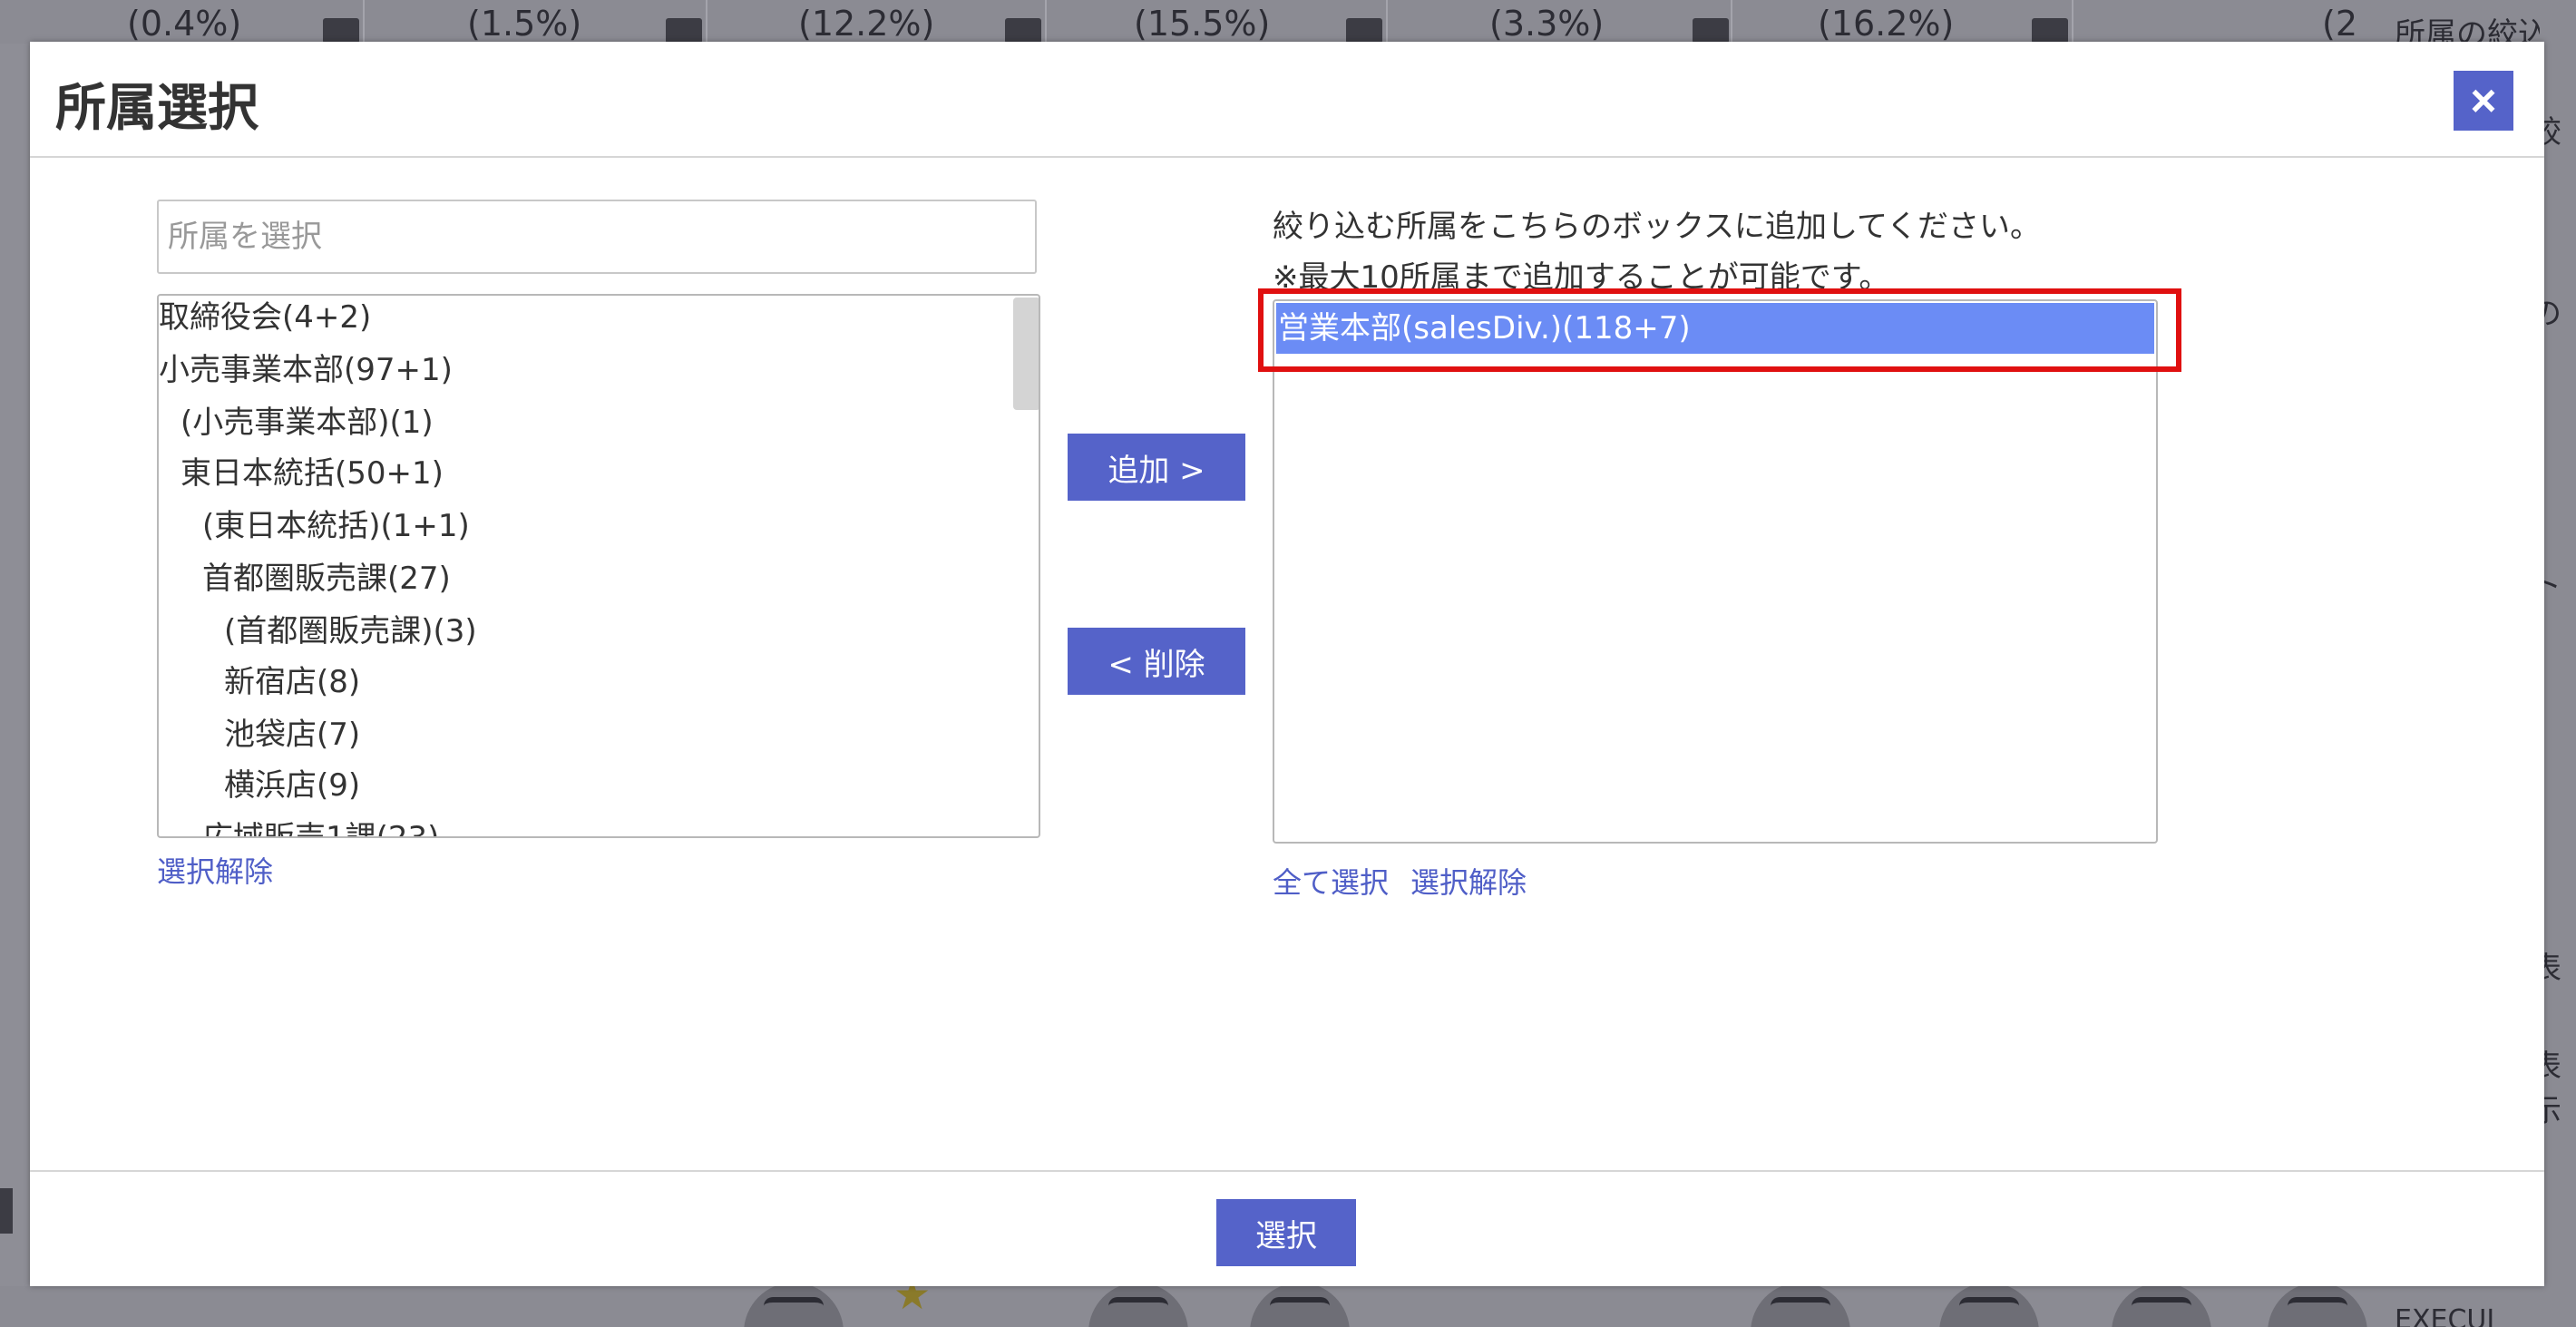  Describe the element at coordinates (6, 1211) in the screenshot. I see `background-tab` at that location.